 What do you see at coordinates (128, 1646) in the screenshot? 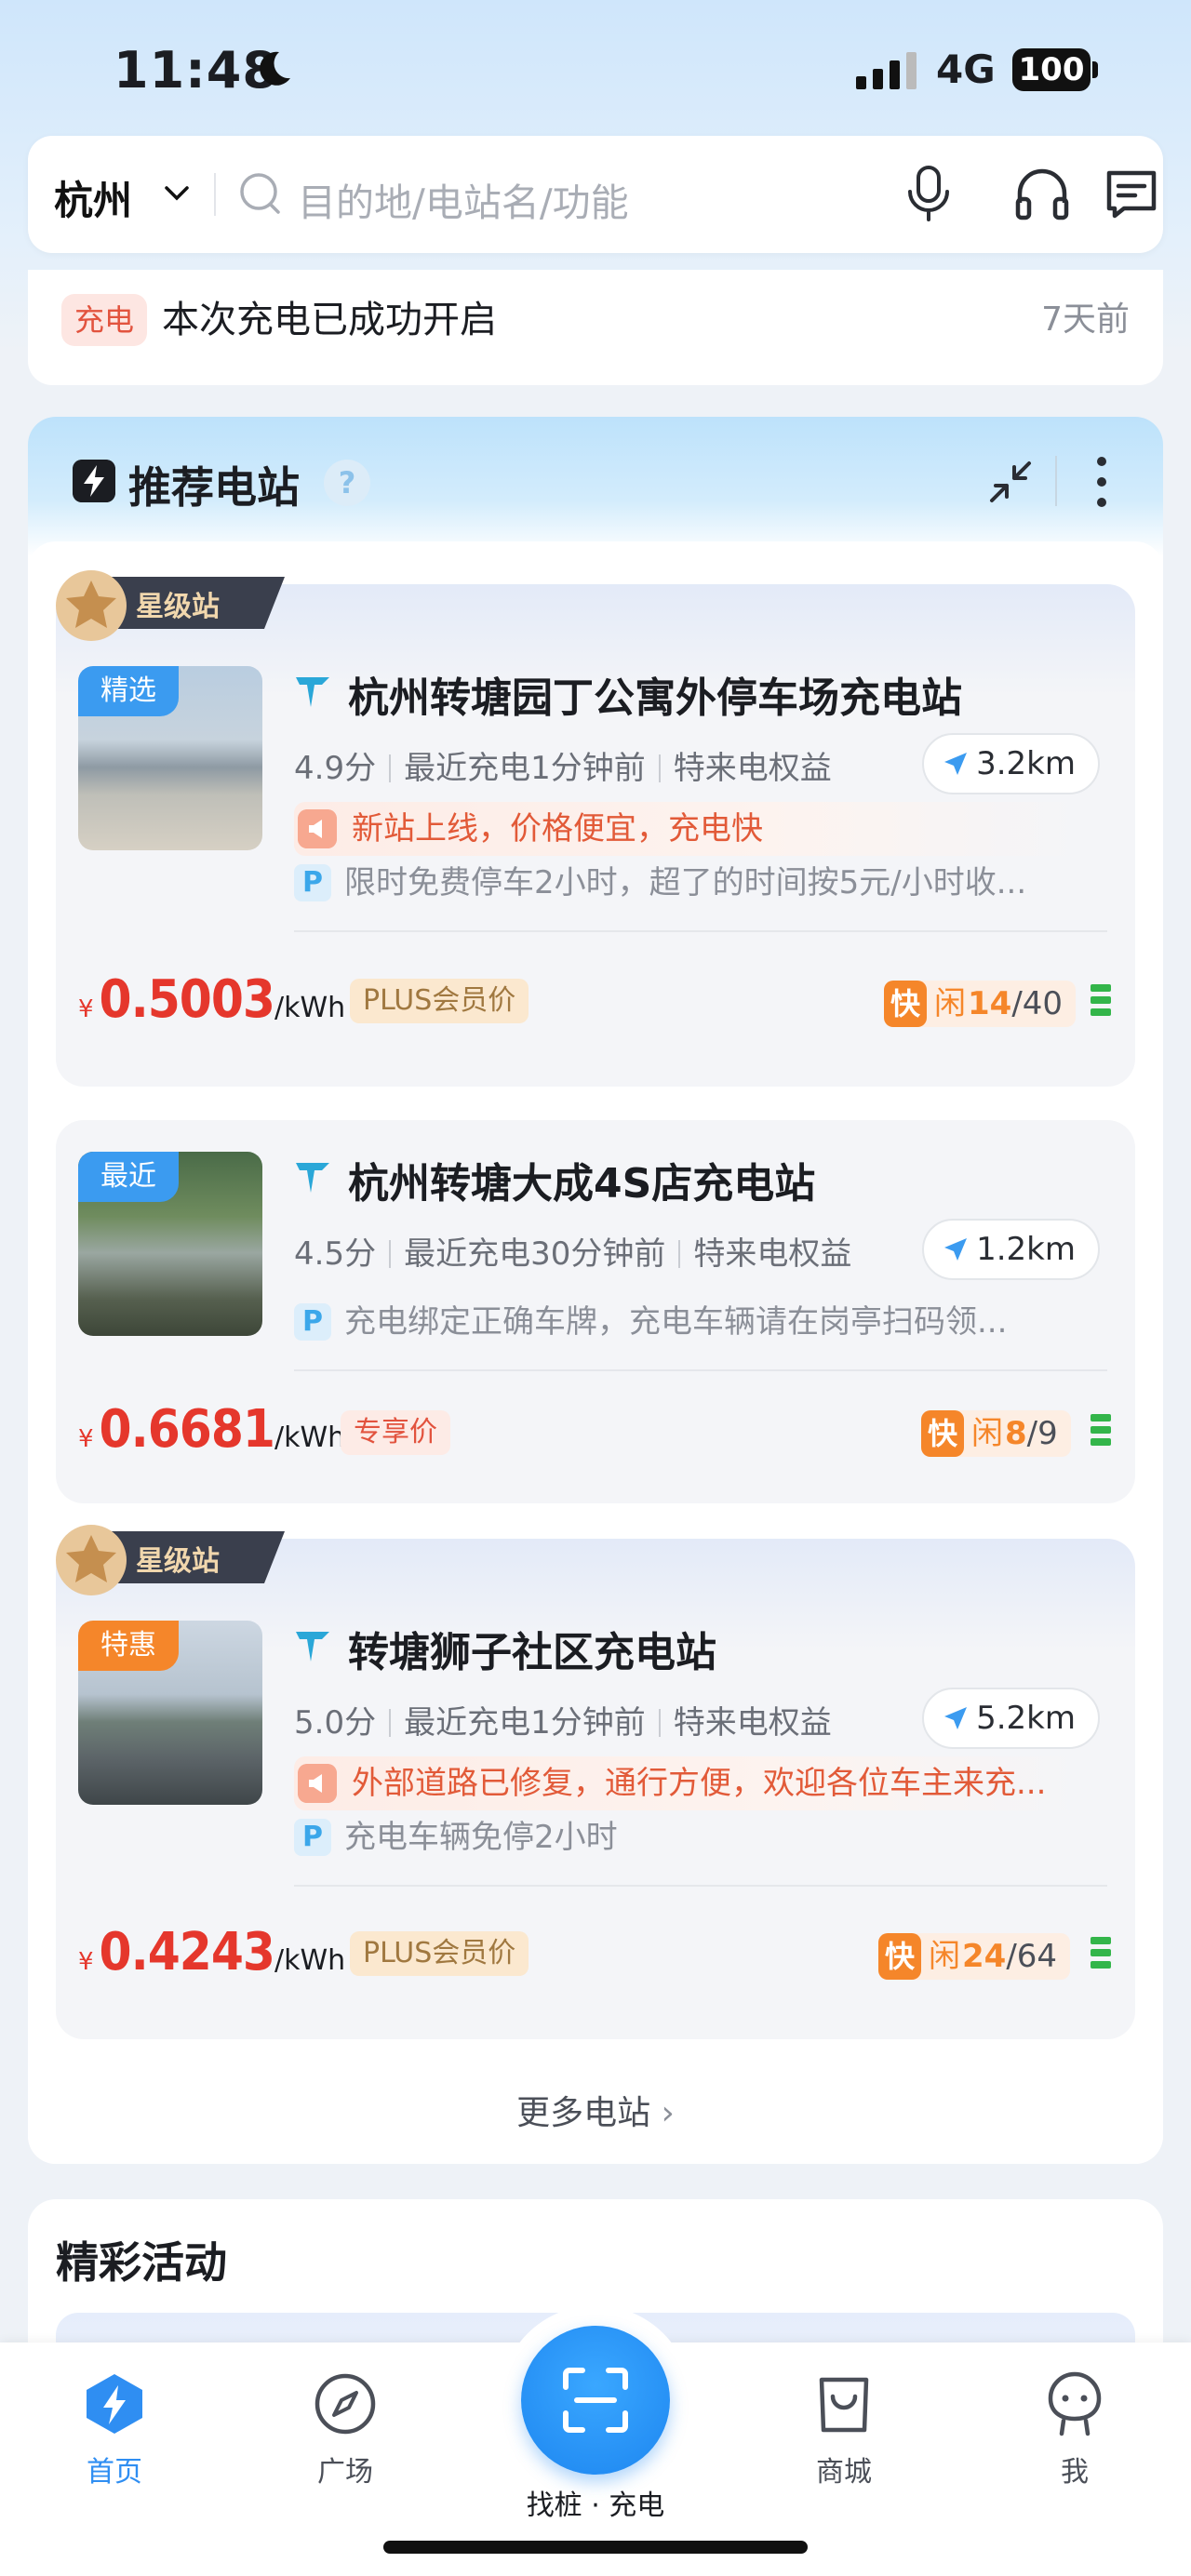
I see `thumb-tag: 特惠` at bounding box center [128, 1646].